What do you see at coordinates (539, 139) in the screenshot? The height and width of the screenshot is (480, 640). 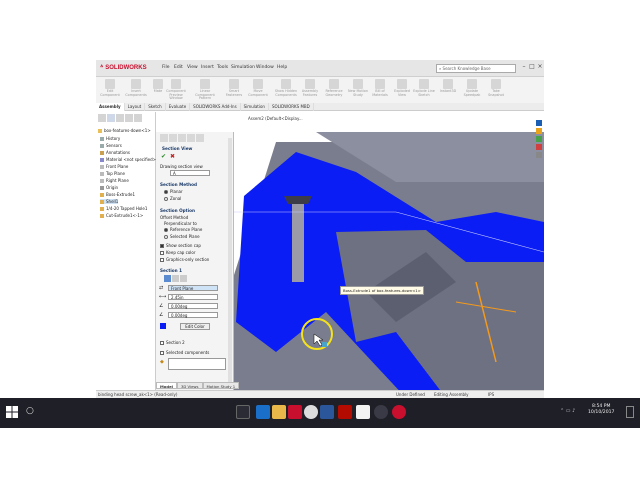 I see `file-explorer-icon` at bounding box center [539, 139].